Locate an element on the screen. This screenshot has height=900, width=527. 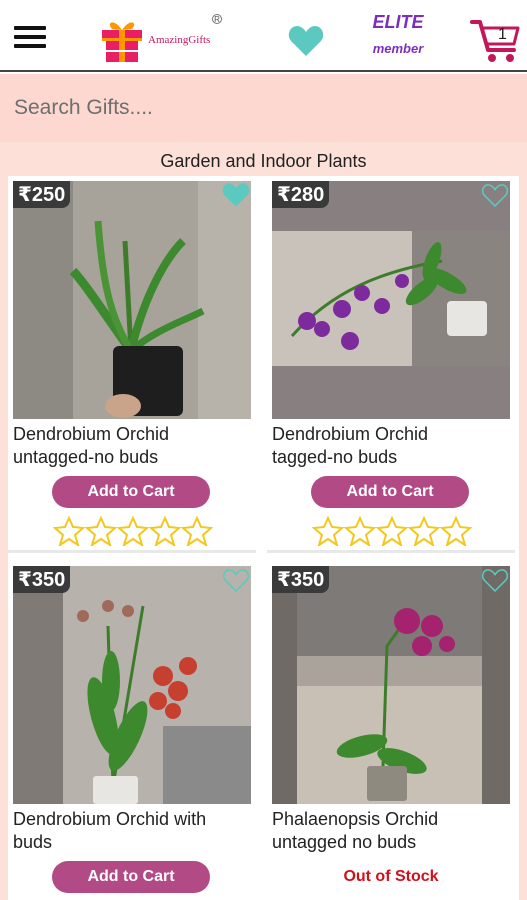
search-input is located at coordinates (264, 108).